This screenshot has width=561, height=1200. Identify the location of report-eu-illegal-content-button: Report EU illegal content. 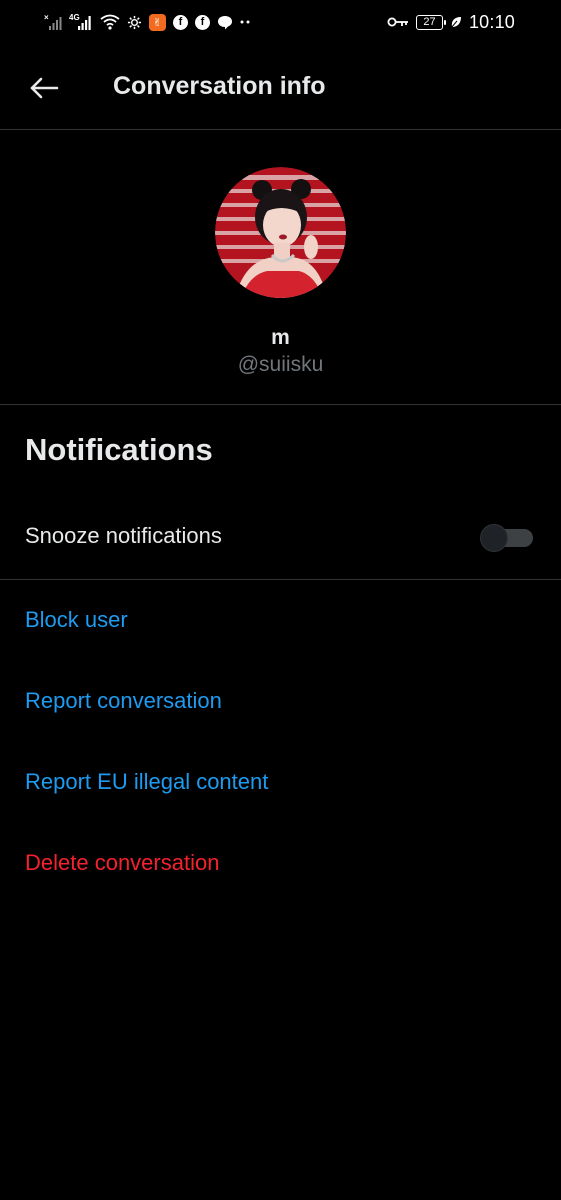
(146, 782).